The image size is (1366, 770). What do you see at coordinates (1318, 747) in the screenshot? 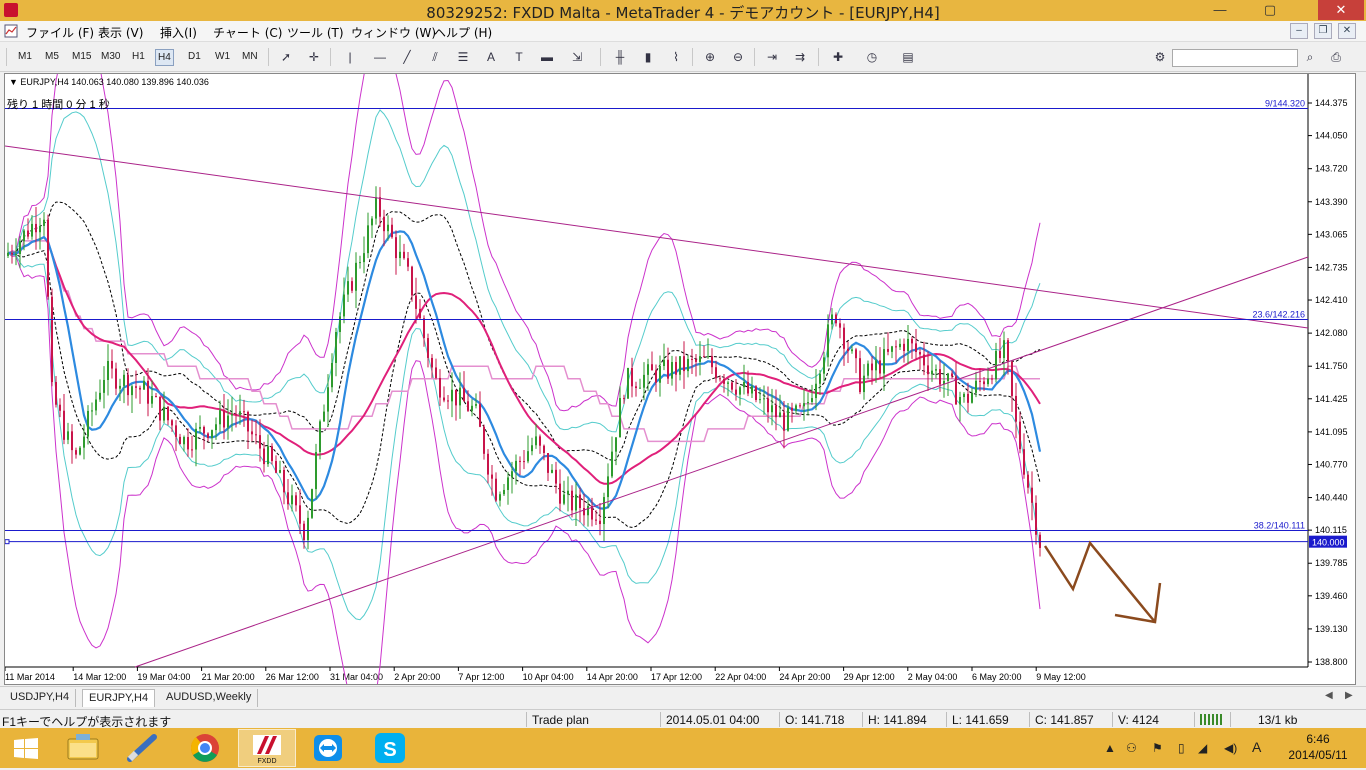
I see `taskbar-clock: 6:46 2014/05/11` at bounding box center [1318, 747].